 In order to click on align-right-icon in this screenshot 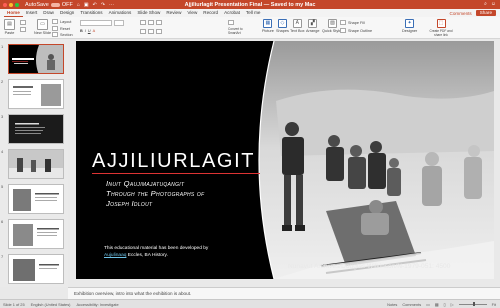, I will do `click(159, 31)`.